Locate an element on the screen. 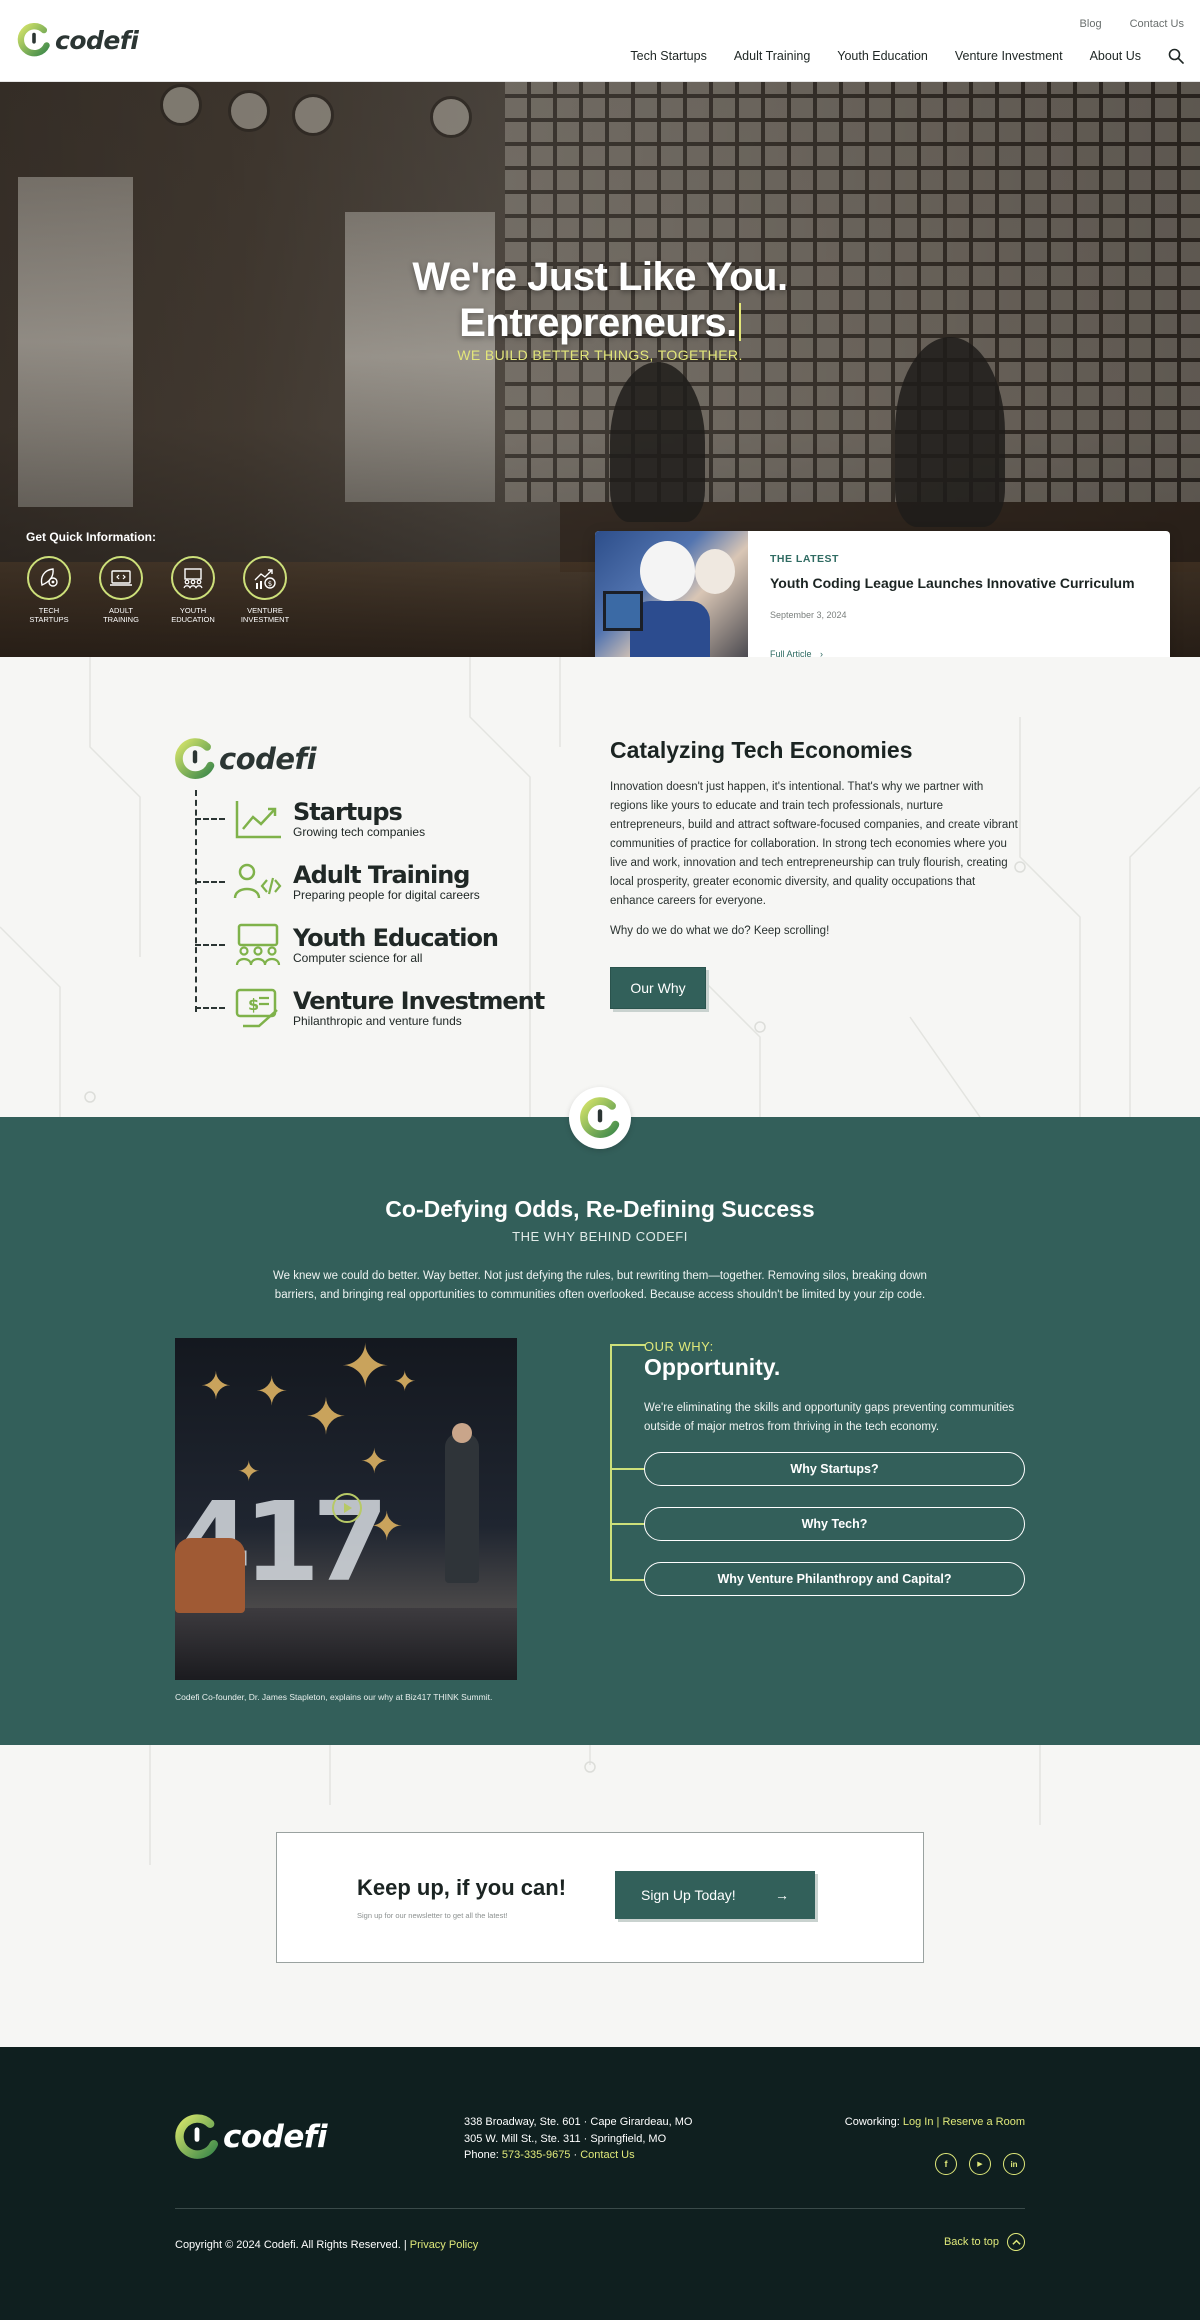  chevron-up-icon is located at coordinates (1016, 2242).